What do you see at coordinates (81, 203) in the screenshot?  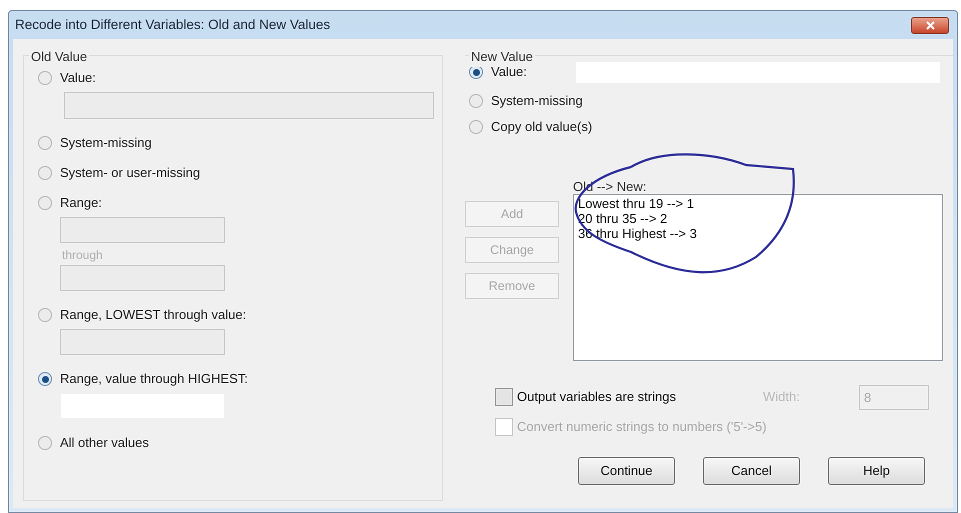 I see `radio-label: Range:` at bounding box center [81, 203].